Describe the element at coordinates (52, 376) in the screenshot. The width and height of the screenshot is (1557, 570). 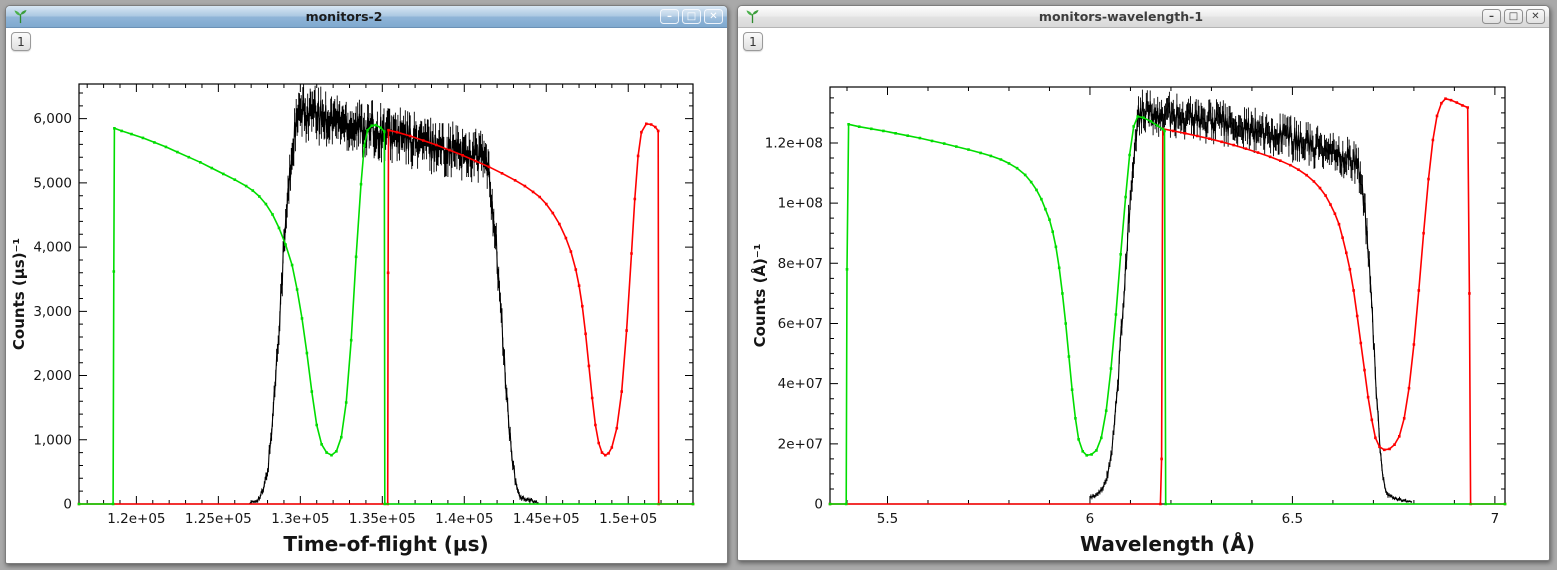
I see `svg-text: 2,000` at that location.